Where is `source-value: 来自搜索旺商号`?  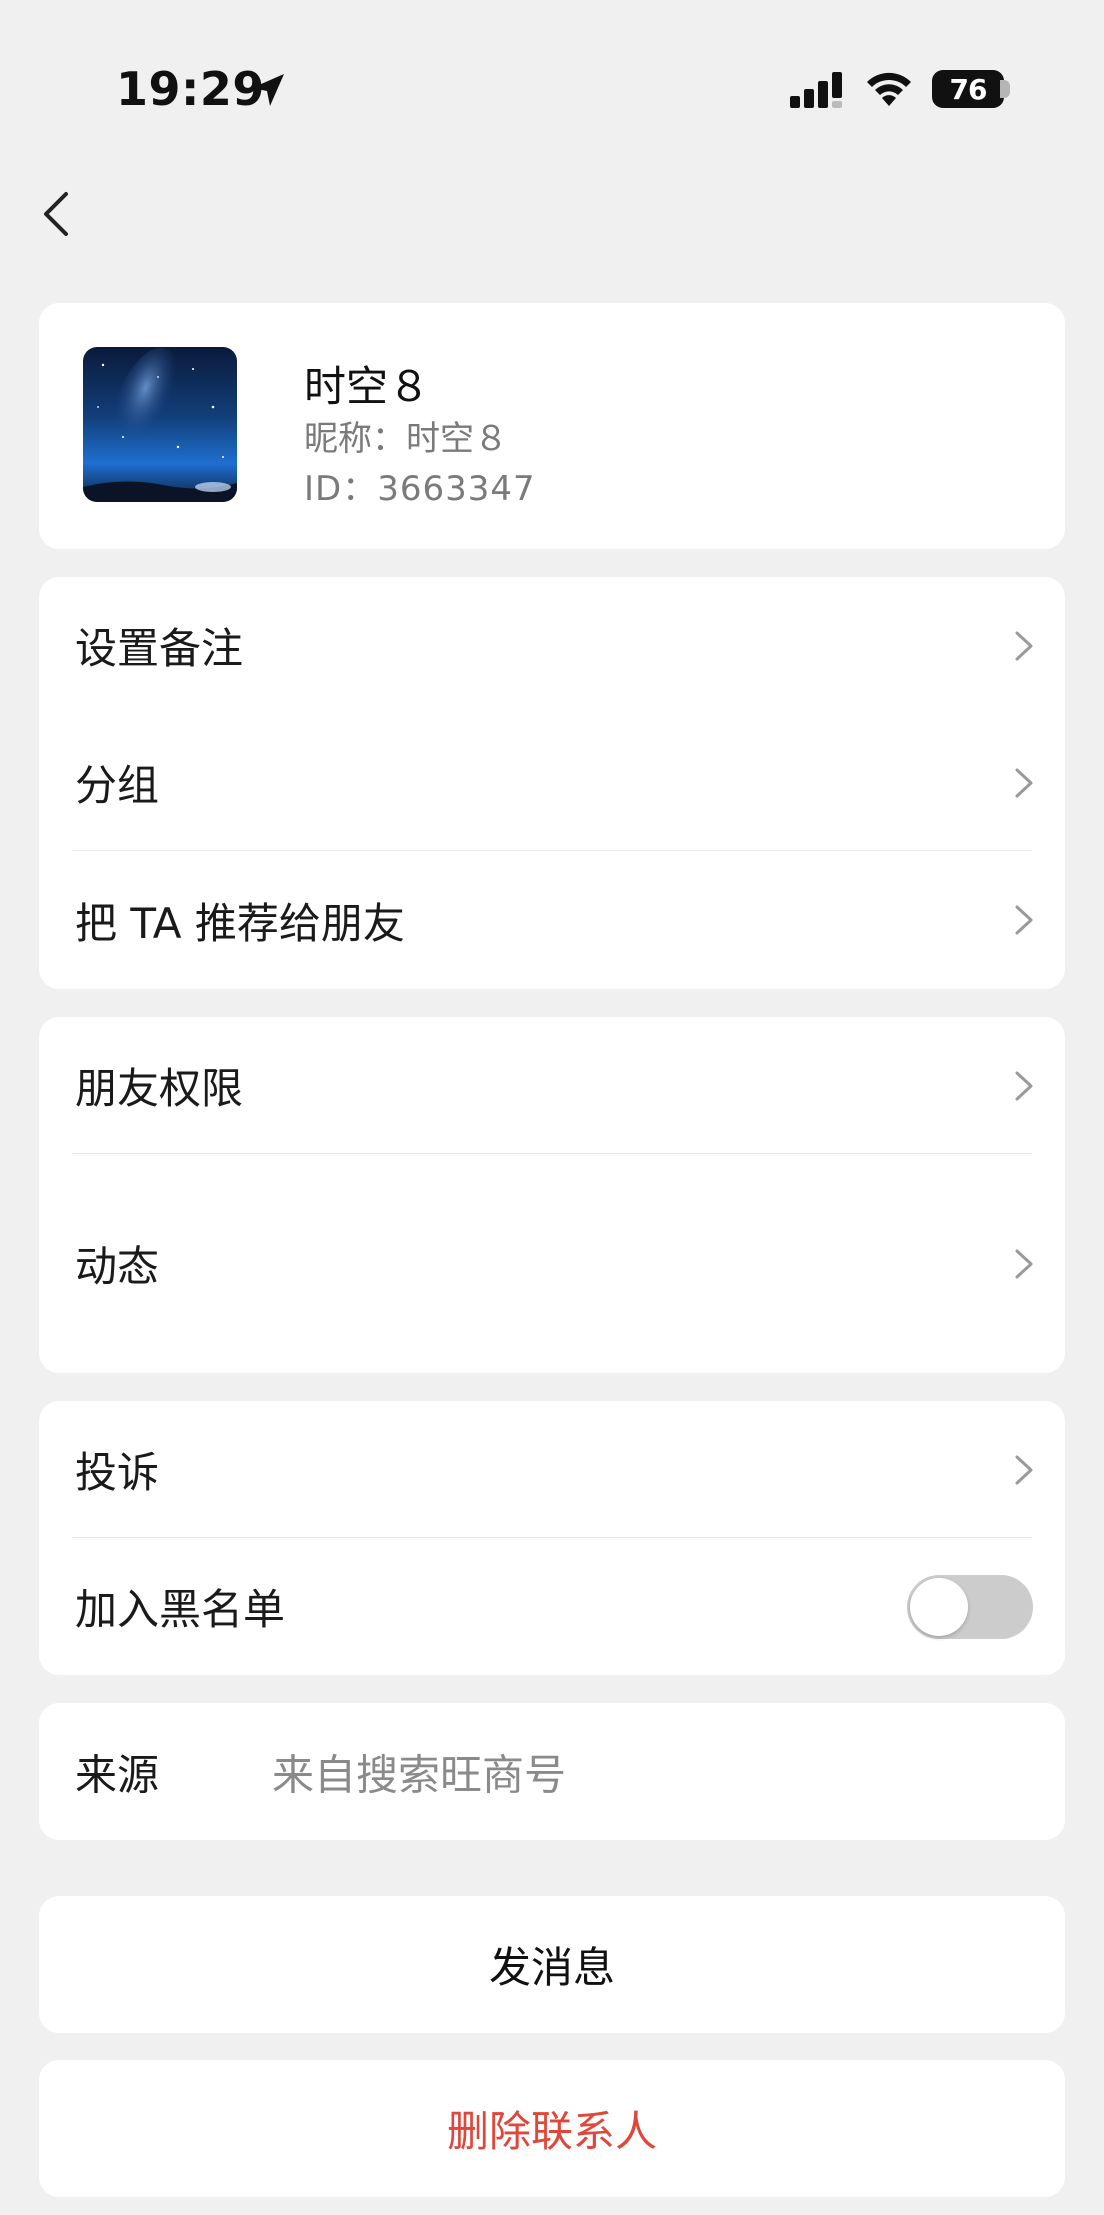 source-value: 来自搜索旺商号 is located at coordinates (419, 1774).